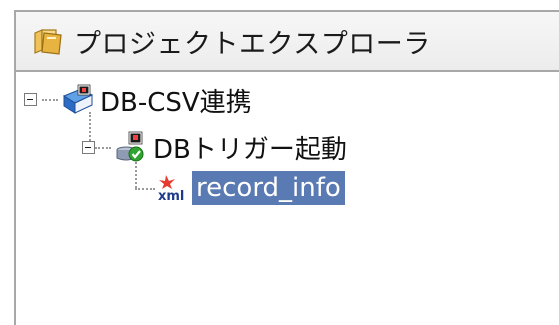 Image resolution: width=559 pixels, height=325 pixels. Describe the element at coordinates (174, 188) in the screenshot. I see `xml-file-icon: xml` at that location.